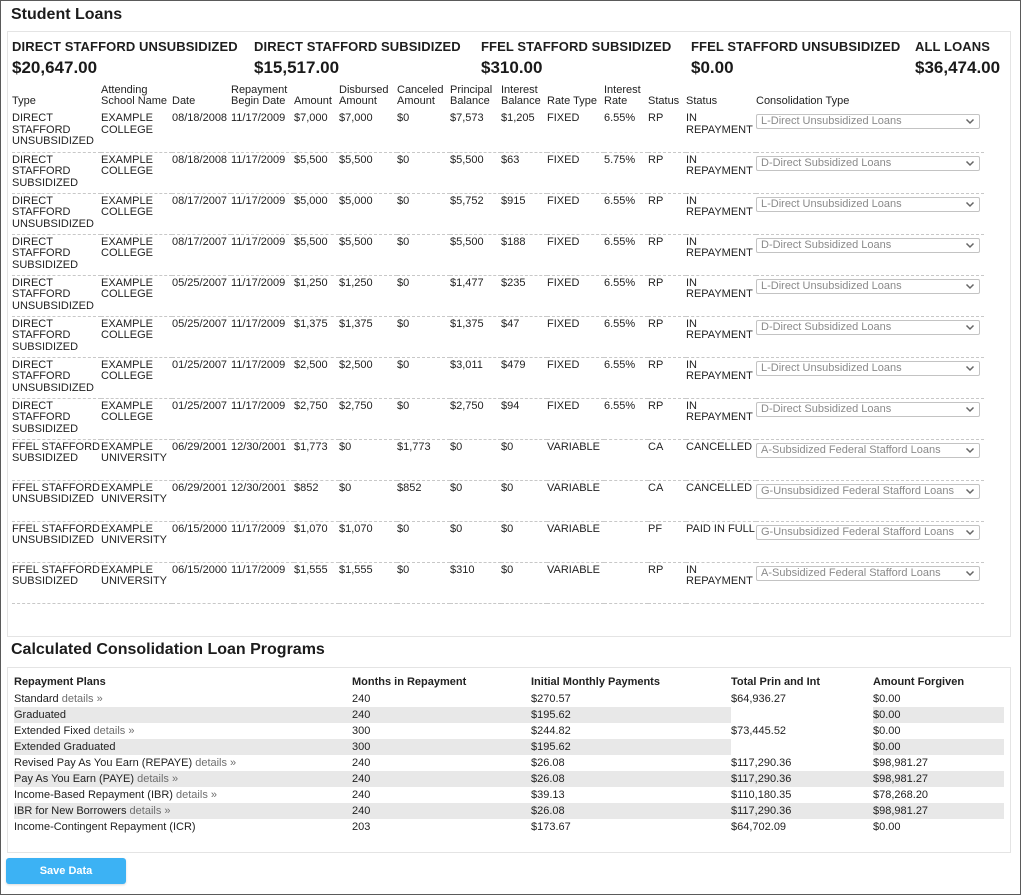 The width and height of the screenshot is (1021, 895). I want to click on save-data-button: Save Data, so click(66, 871).